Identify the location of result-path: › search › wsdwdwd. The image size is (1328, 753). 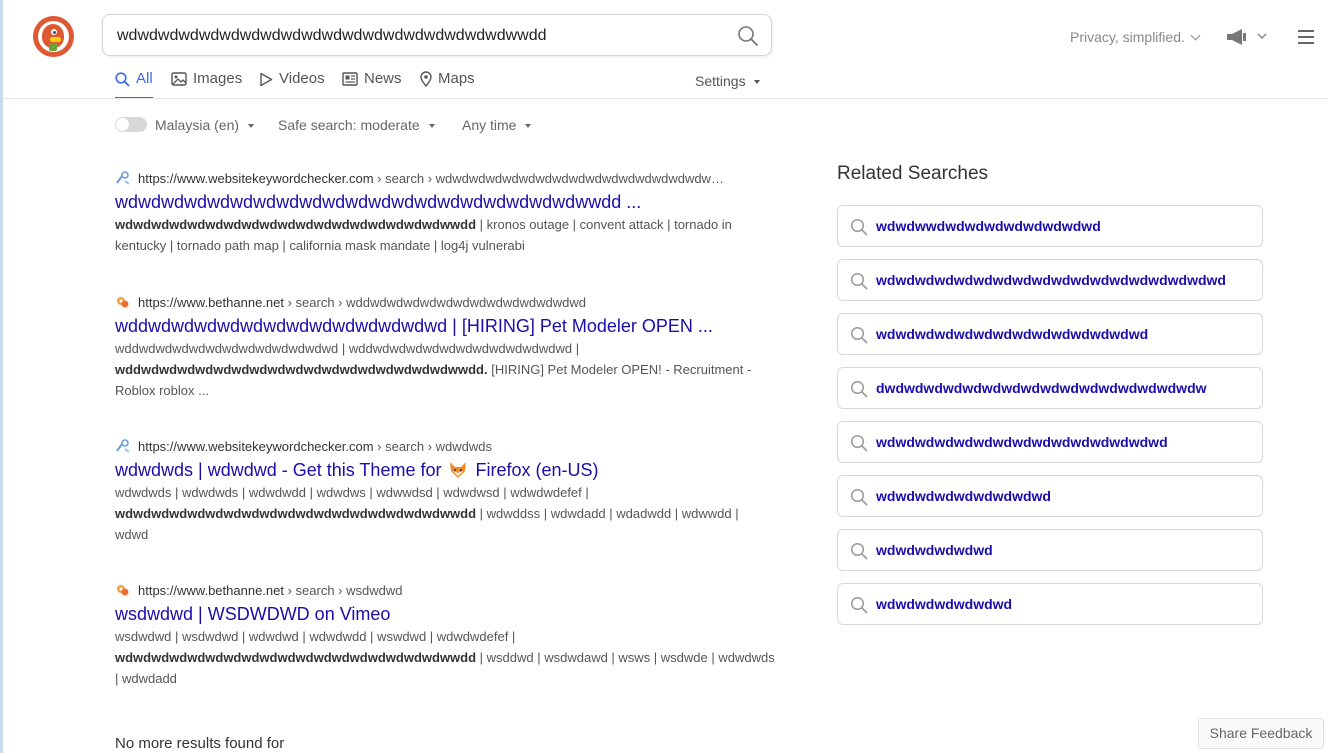
(343, 590).